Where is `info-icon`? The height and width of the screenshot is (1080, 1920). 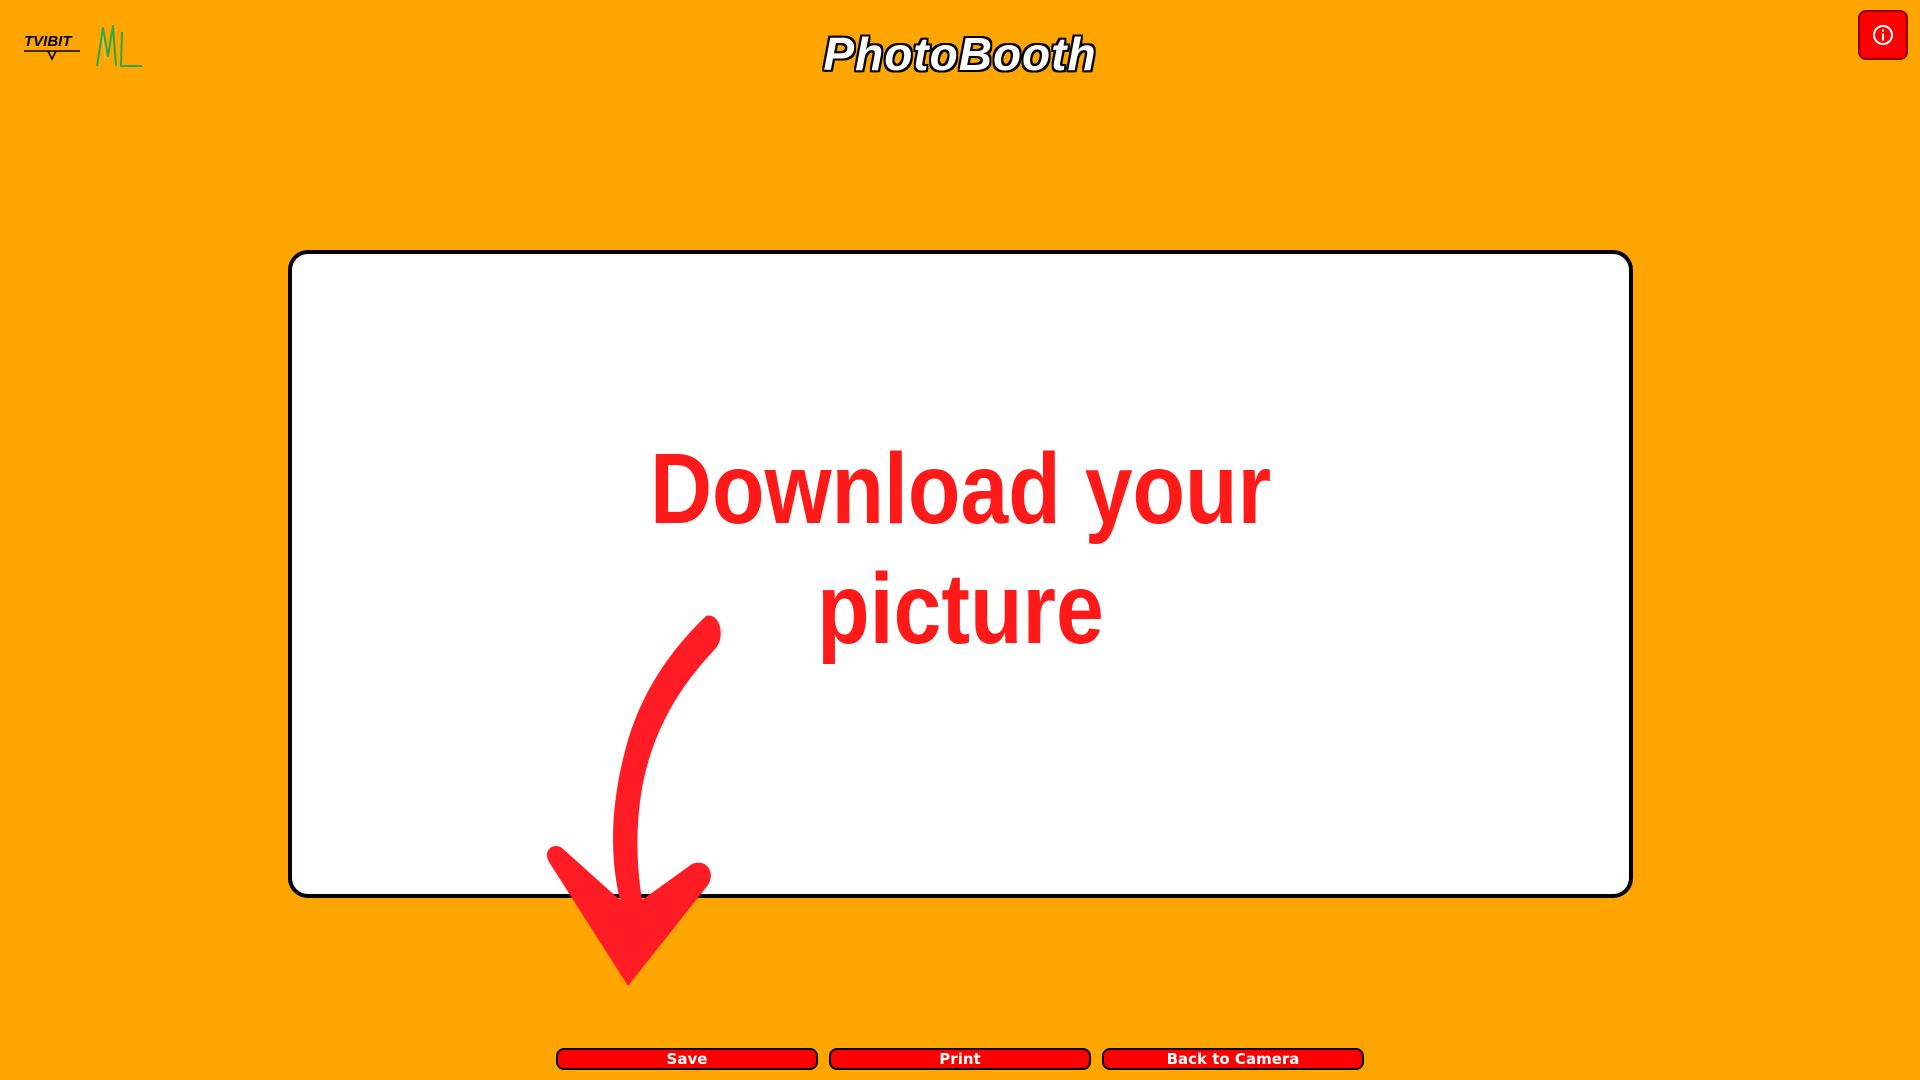
info-icon is located at coordinates (1883, 35).